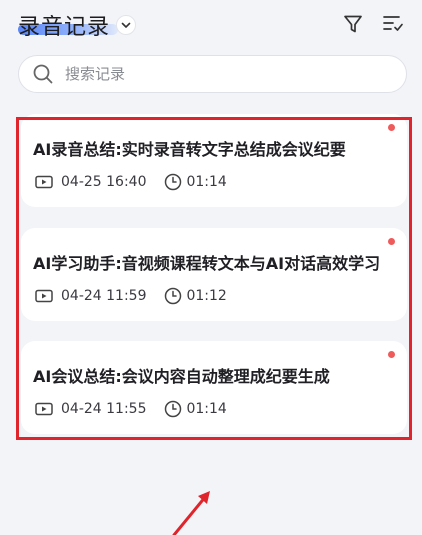  I want to click on record-title: AI录音总结:实时录音转文字总结成会议纪要, so click(189, 149).